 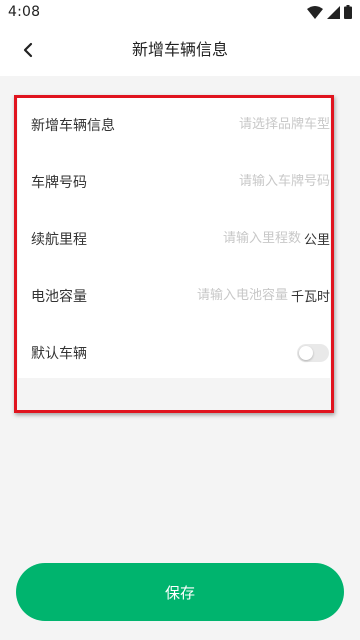 I want to click on page-title: 新增车辆信息, so click(x=179, y=49).